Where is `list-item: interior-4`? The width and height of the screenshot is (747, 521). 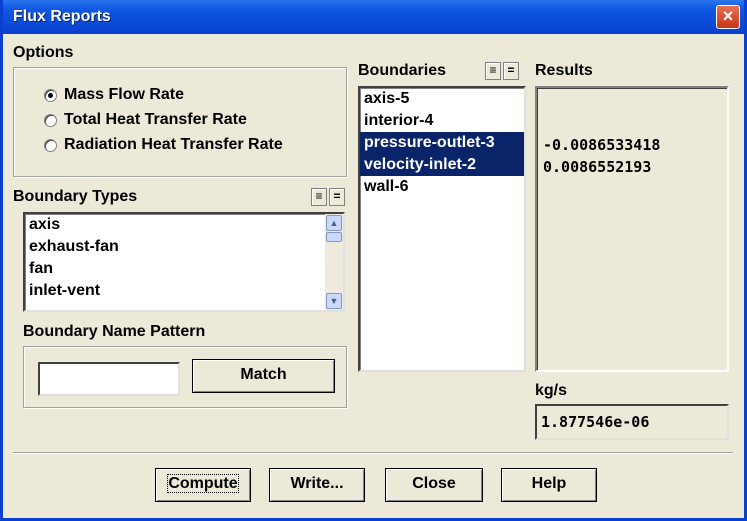
list-item: interior-4 is located at coordinates (442, 121).